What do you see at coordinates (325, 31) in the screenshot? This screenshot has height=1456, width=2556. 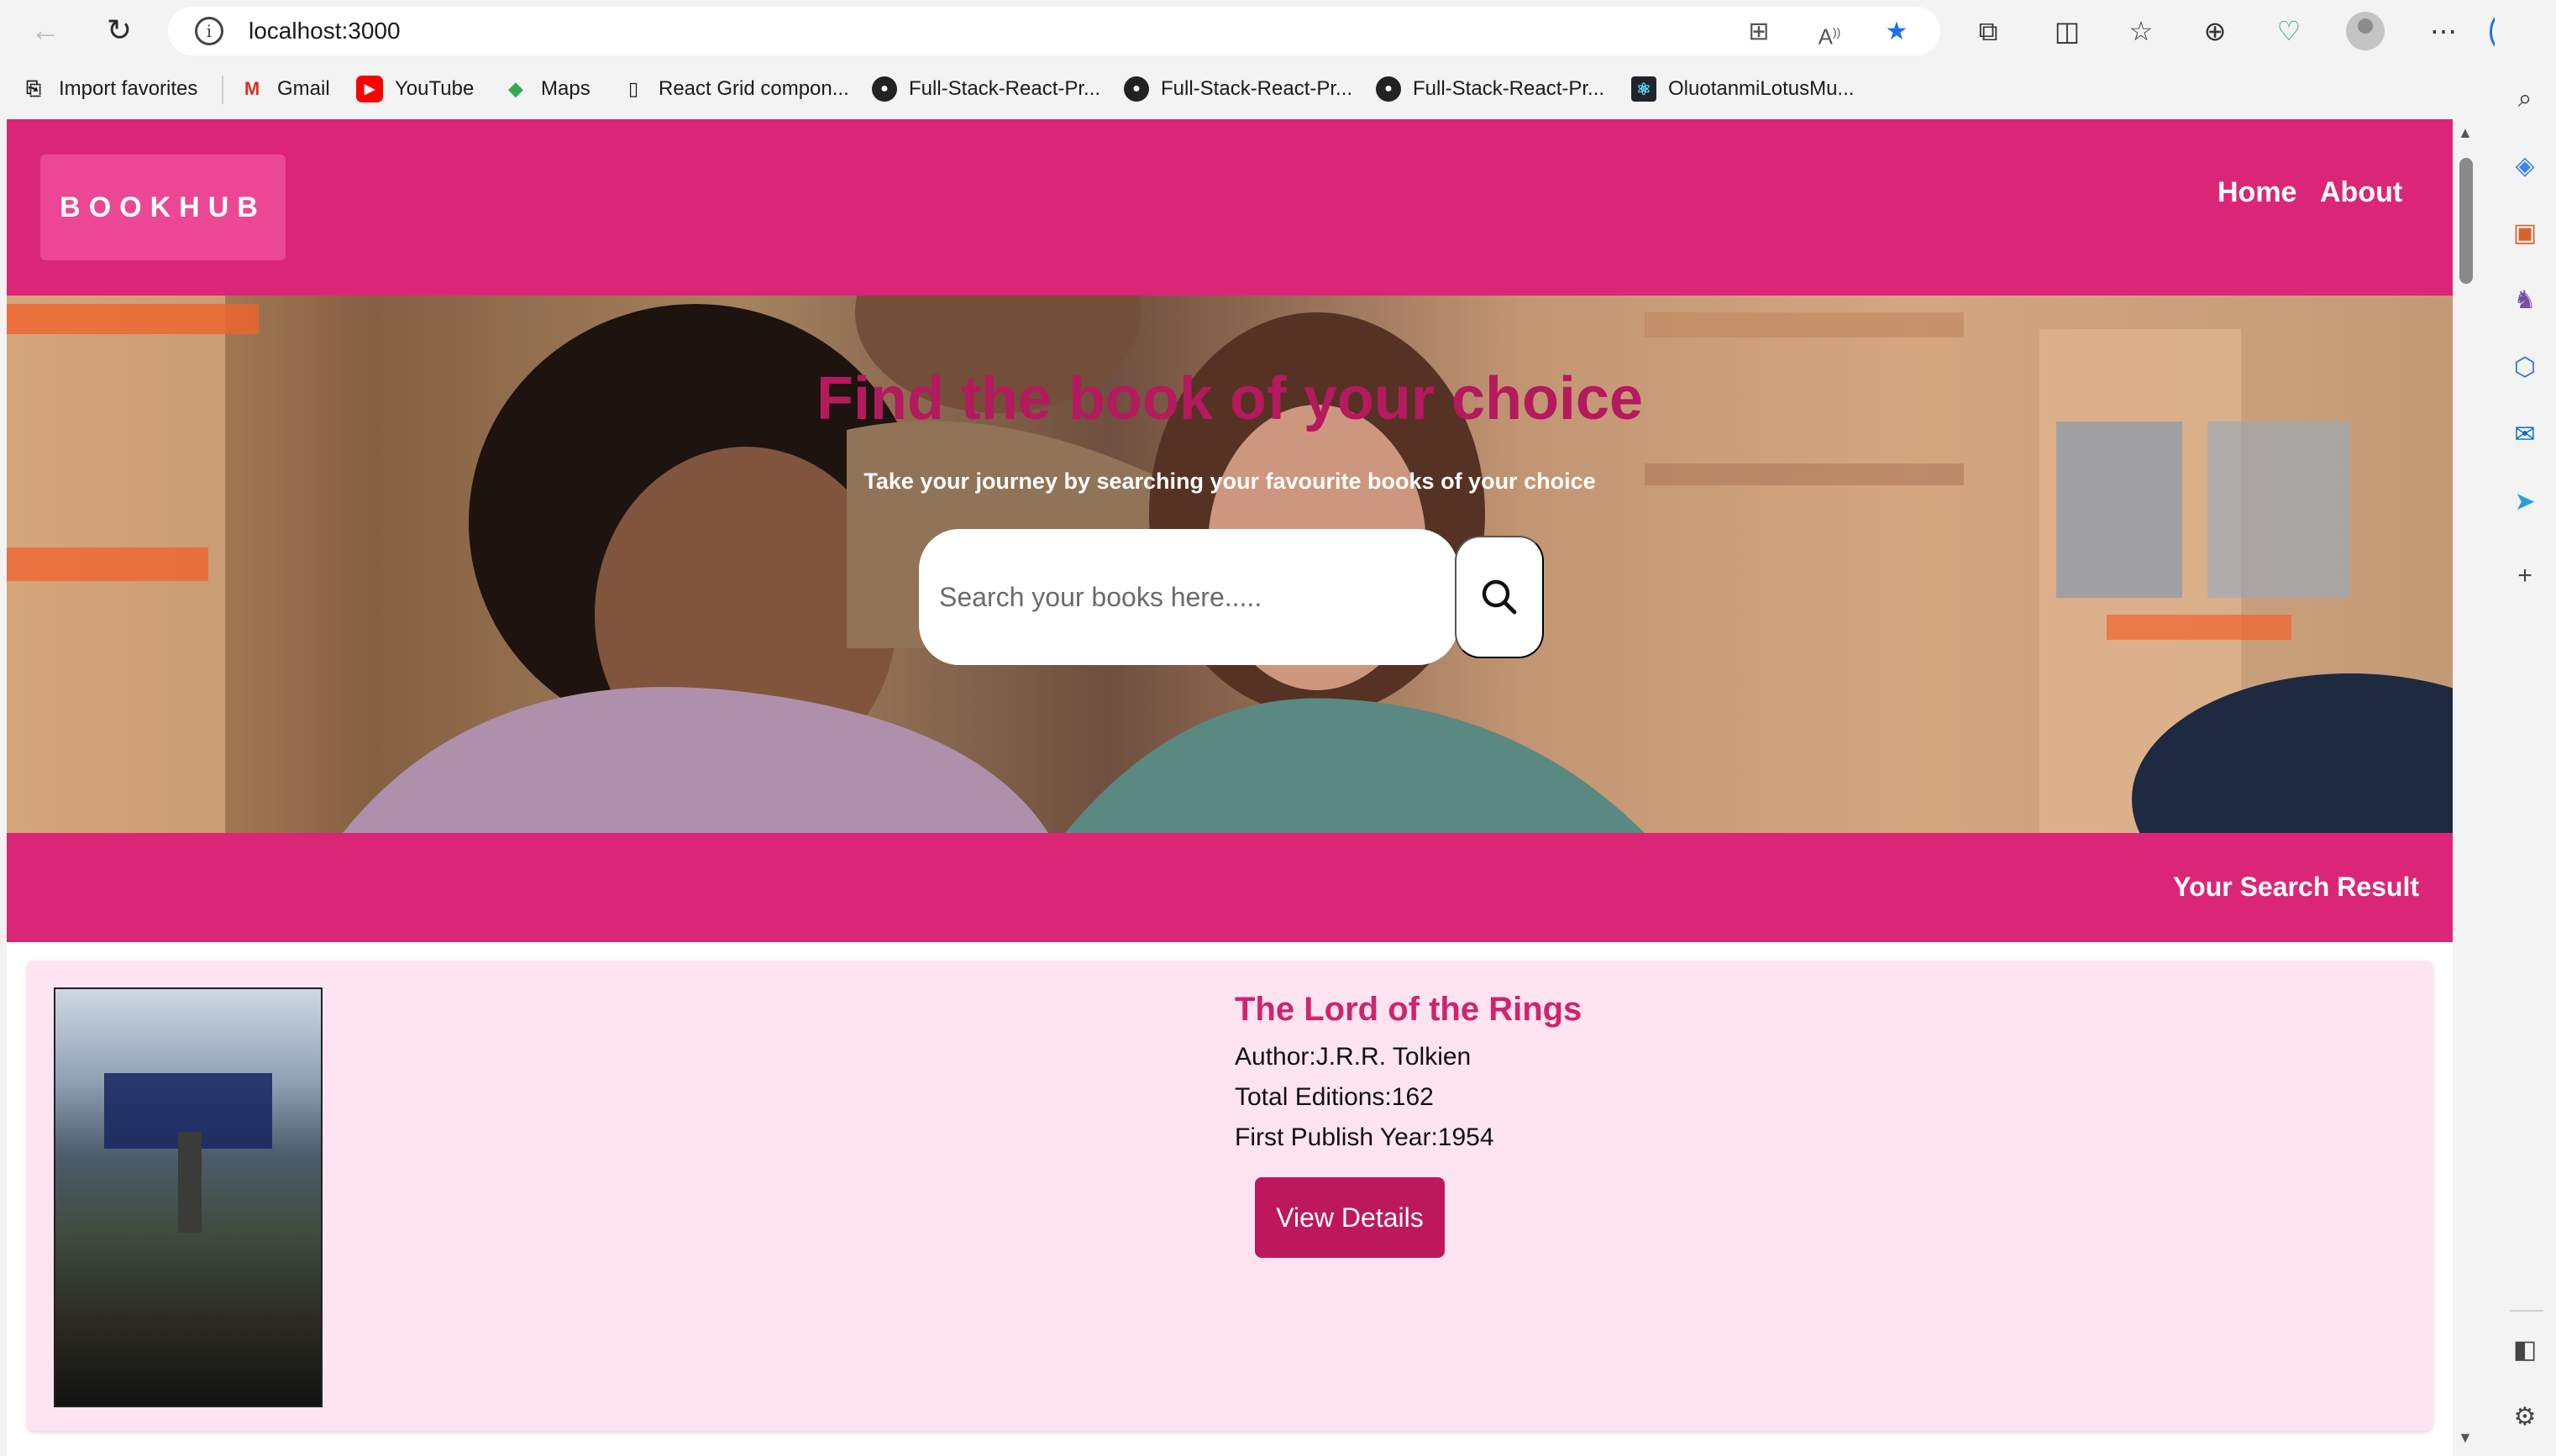 I see `url-text: localhost:3000` at bounding box center [325, 31].